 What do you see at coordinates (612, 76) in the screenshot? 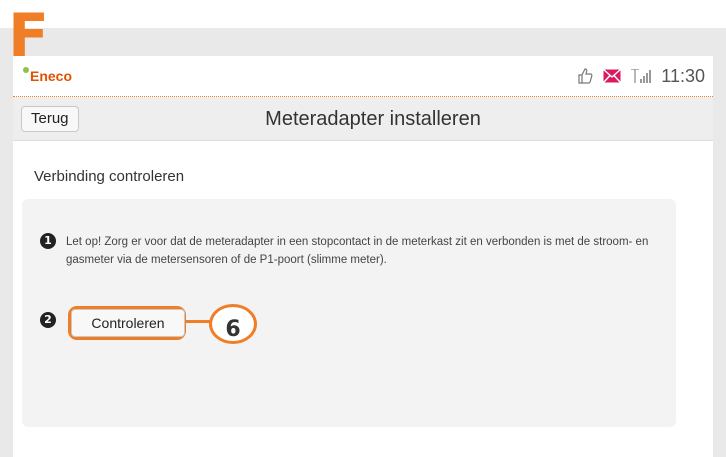
I see `mail-icon` at bounding box center [612, 76].